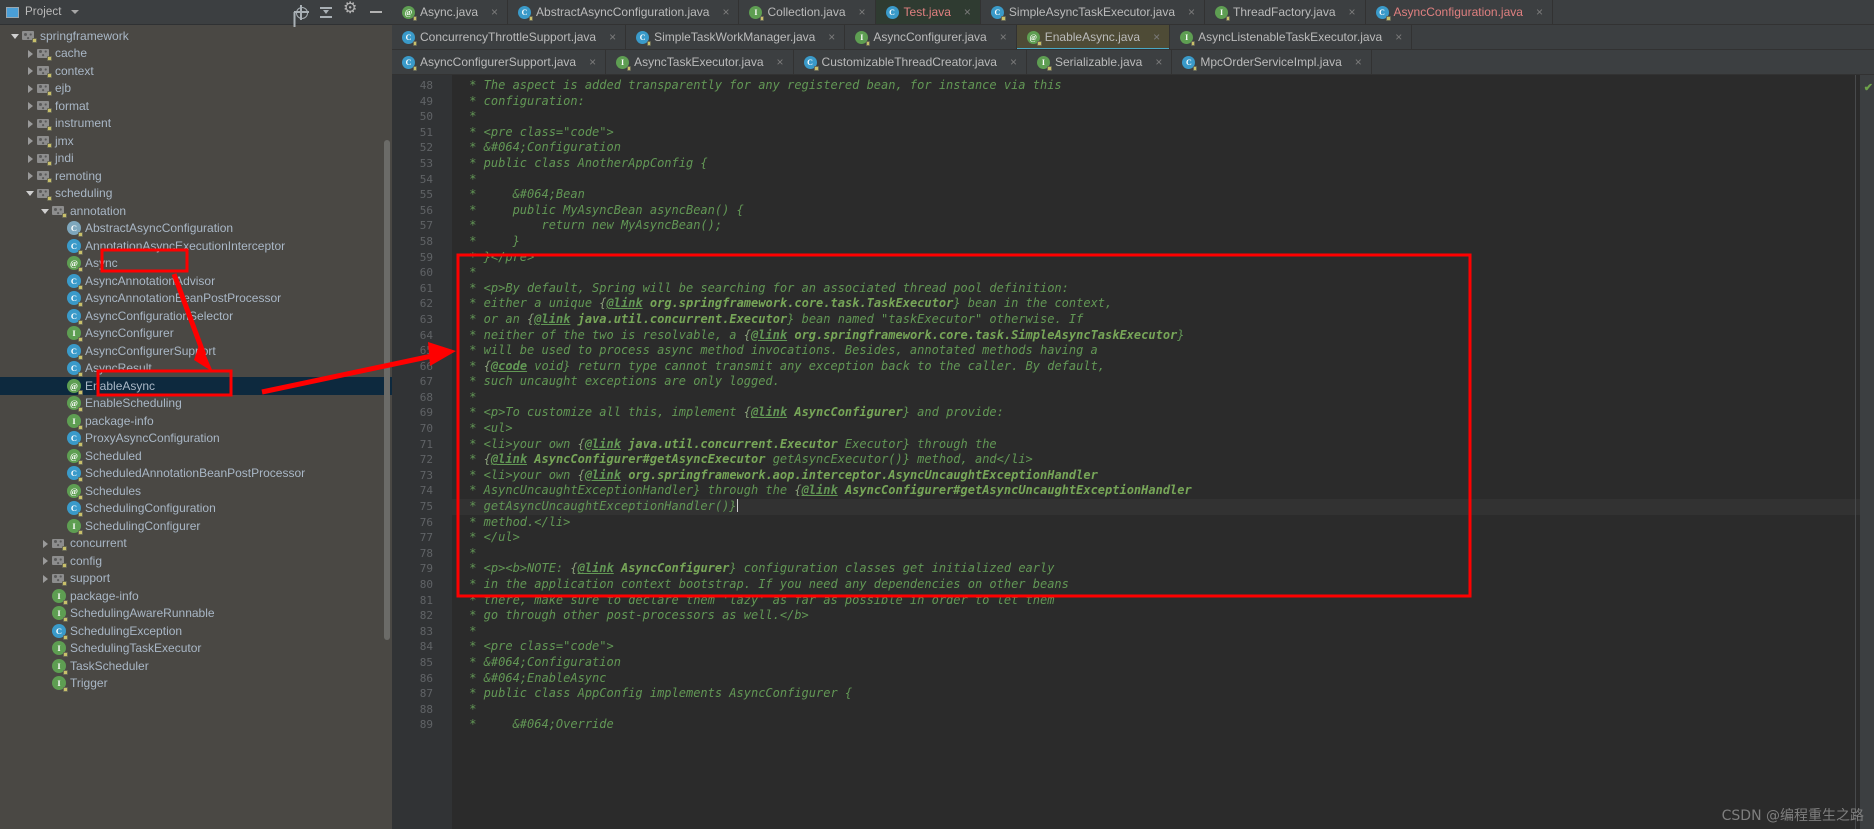  I want to click on code-line: * public class AnotherAppConfig {, so click(1163, 164).